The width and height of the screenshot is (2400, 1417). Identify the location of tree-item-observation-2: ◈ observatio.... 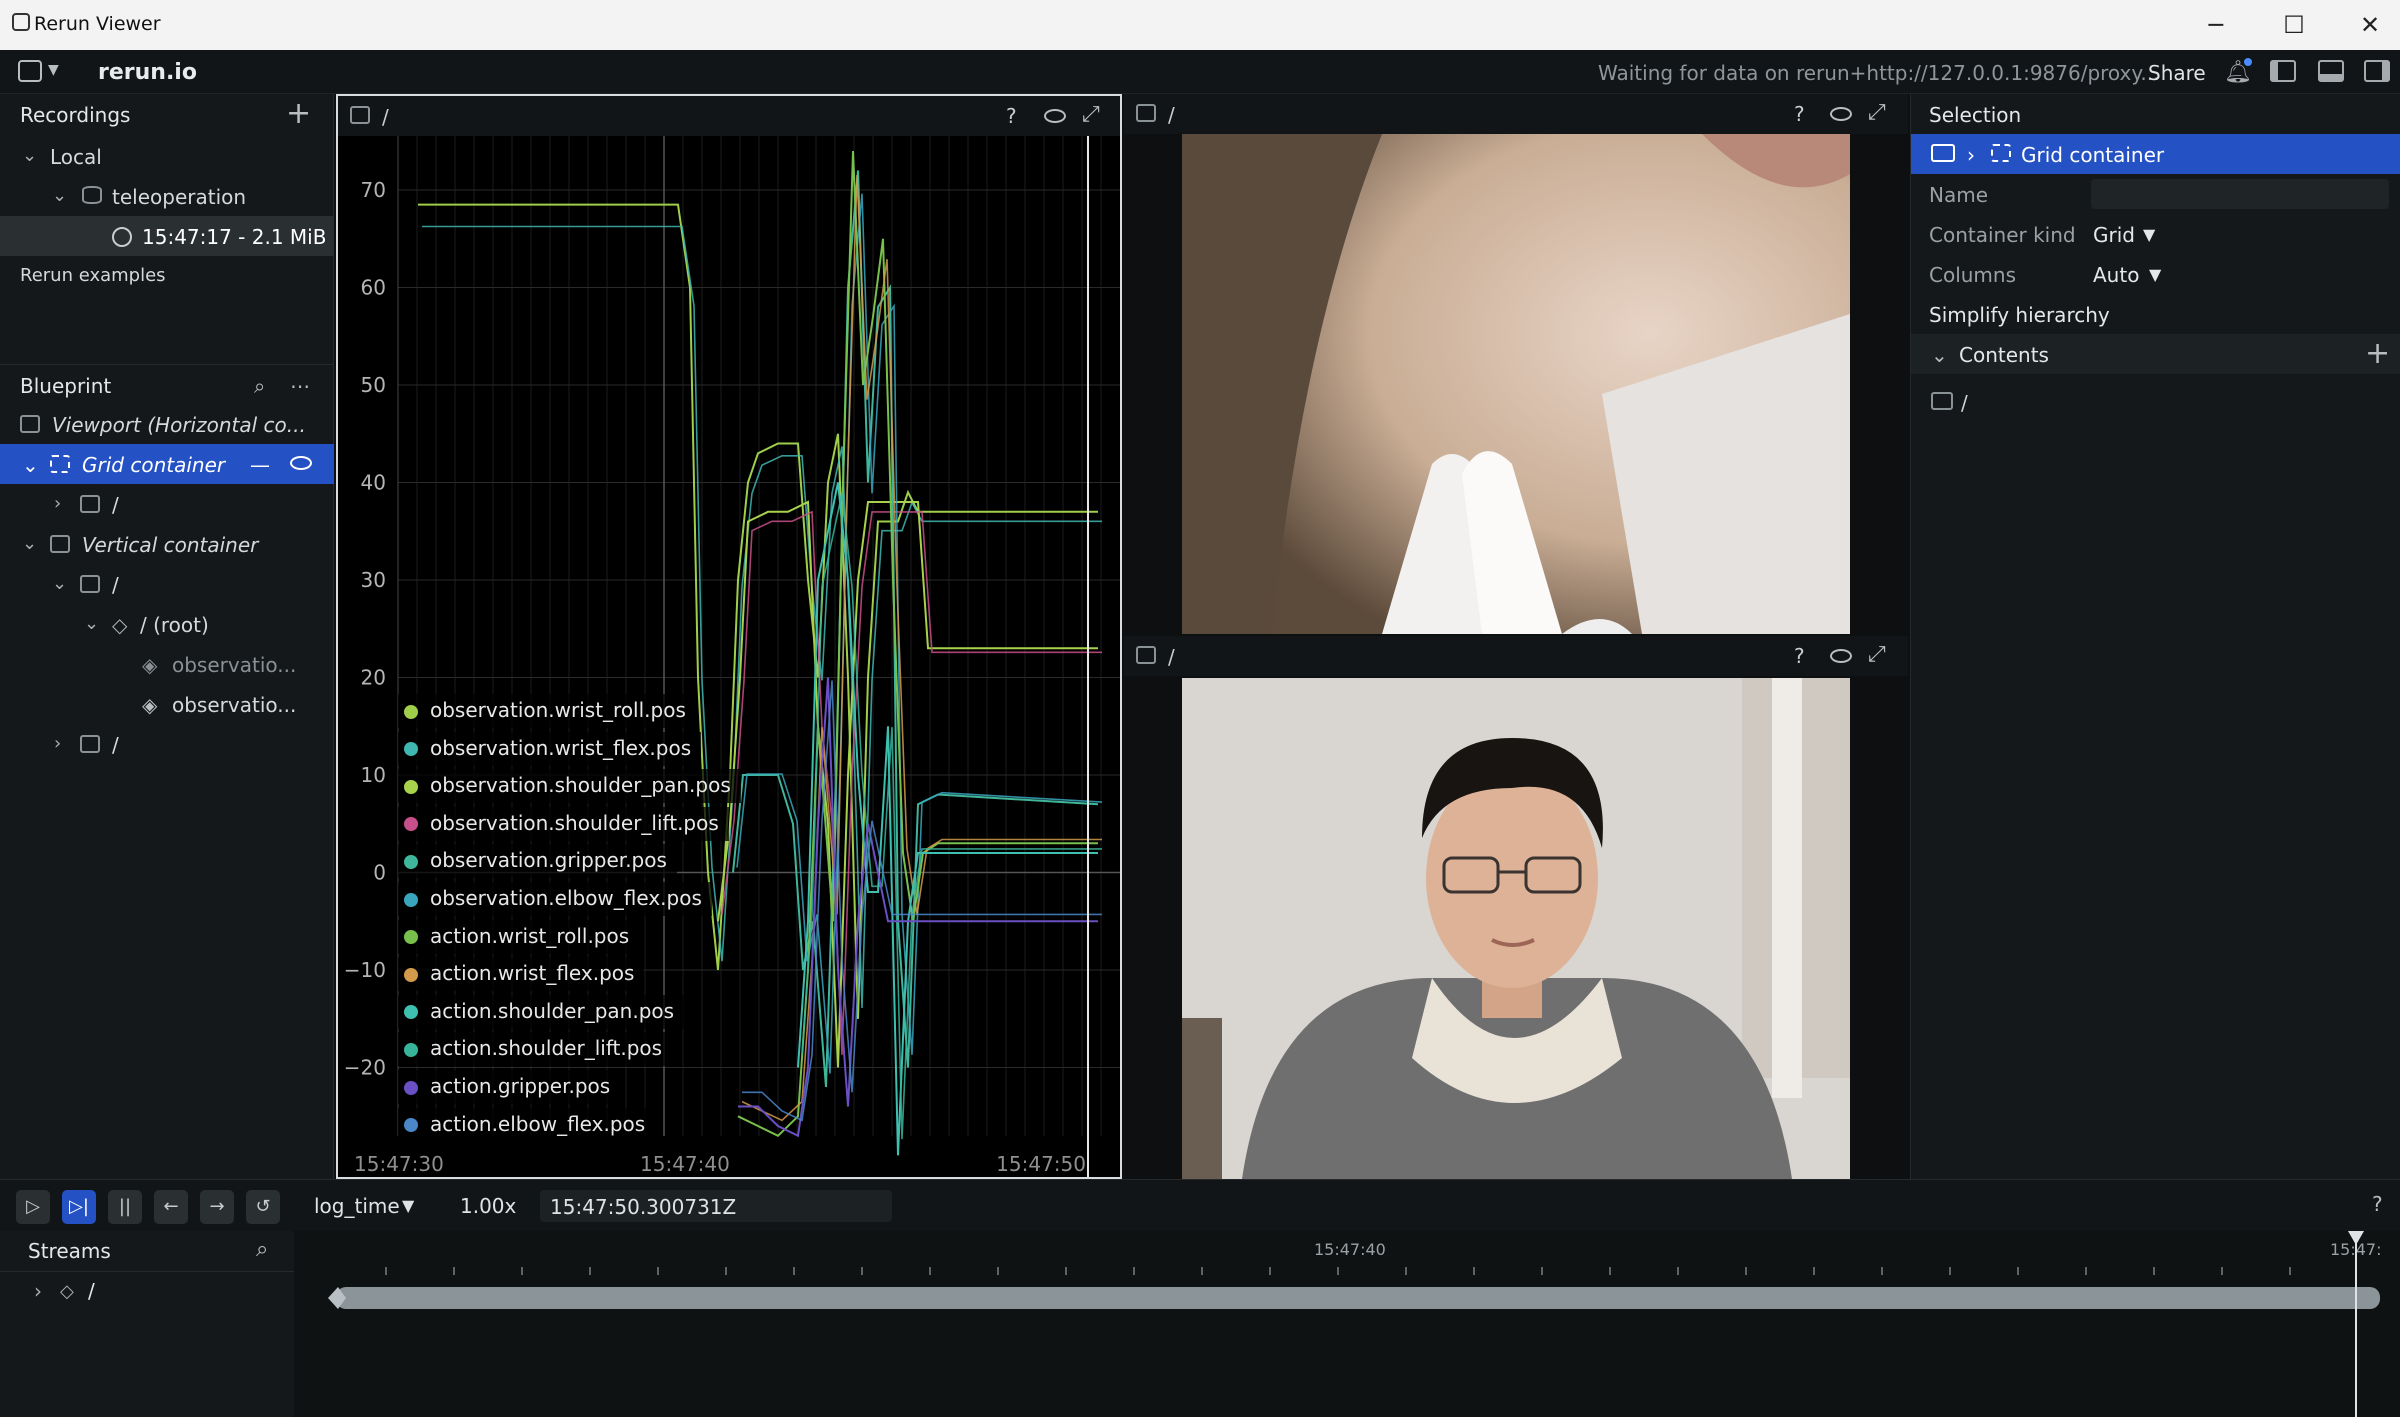
(167, 704).